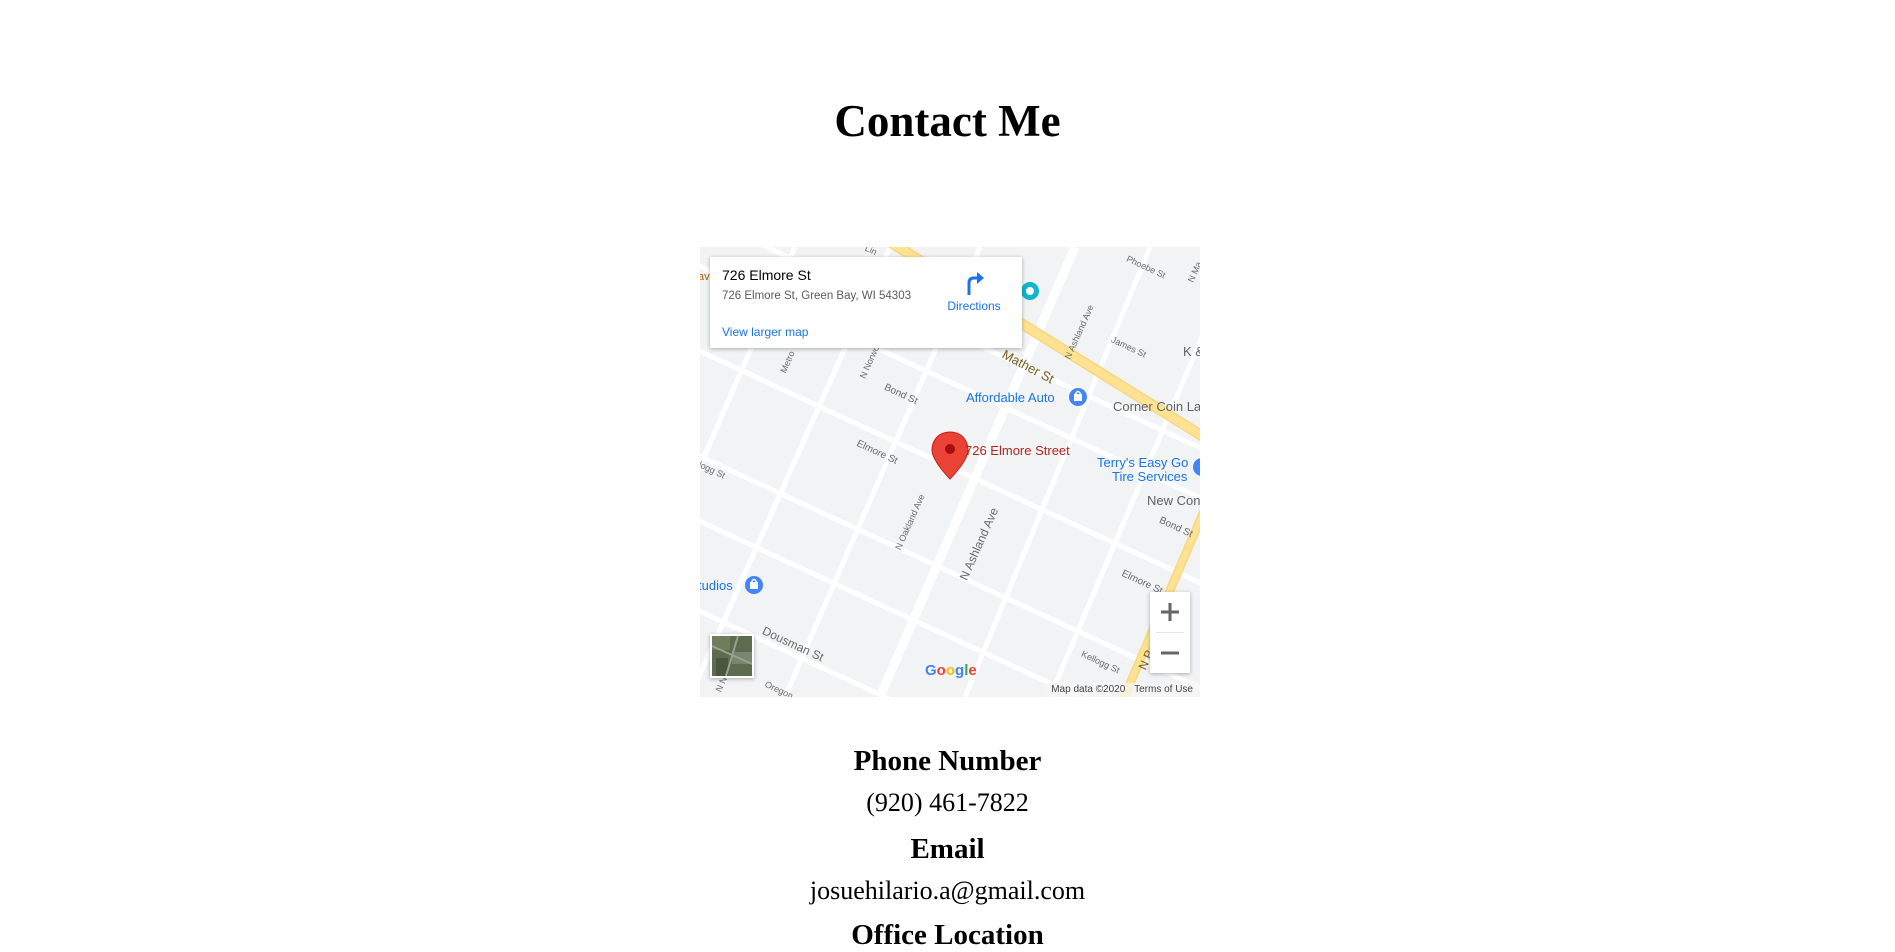 This screenshot has width=1895, height=952. What do you see at coordinates (947, 849) in the screenshot?
I see `email-heading: Email` at bounding box center [947, 849].